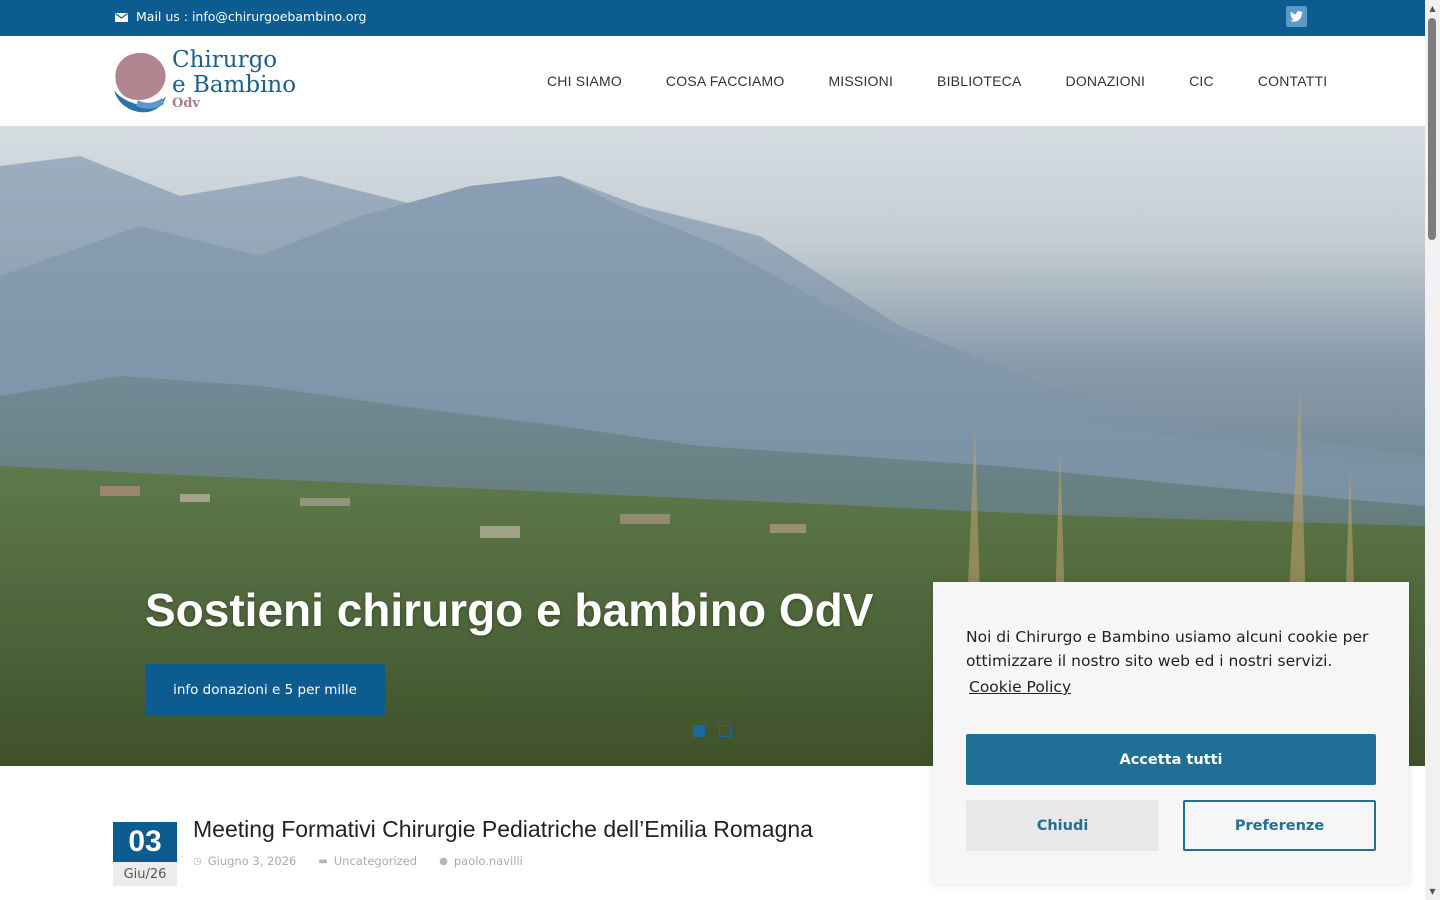  What do you see at coordinates (1062, 825) in the screenshot?
I see `close-button: Chiudi` at bounding box center [1062, 825].